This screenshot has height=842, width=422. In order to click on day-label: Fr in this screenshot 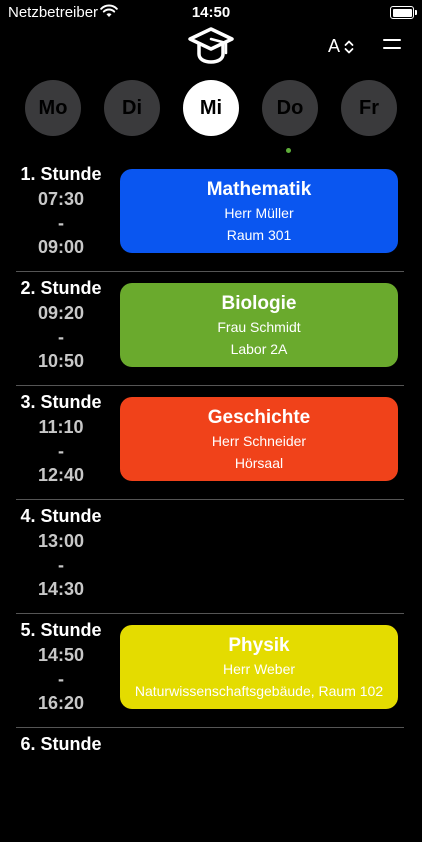, I will do `click(369, 107)`.